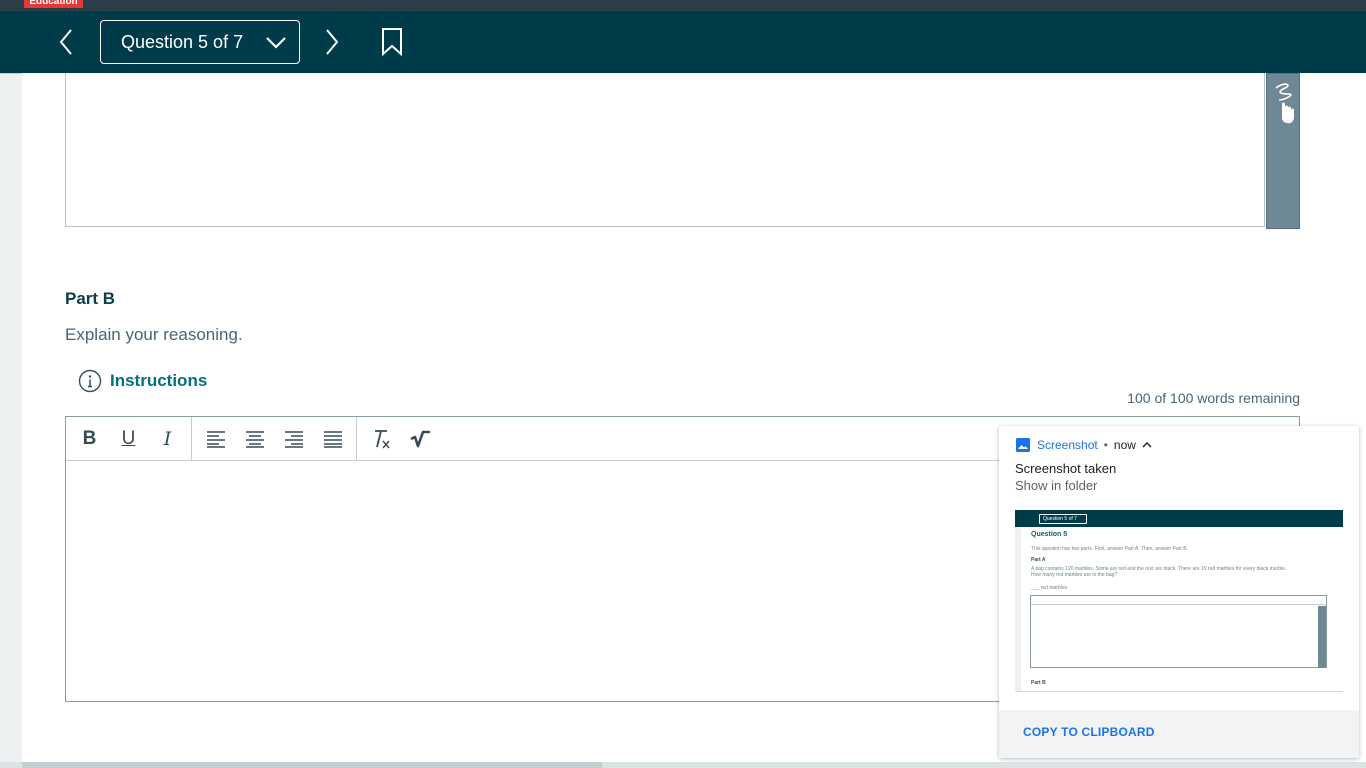  I want to click on clear-format-icon, so click(382, 439).